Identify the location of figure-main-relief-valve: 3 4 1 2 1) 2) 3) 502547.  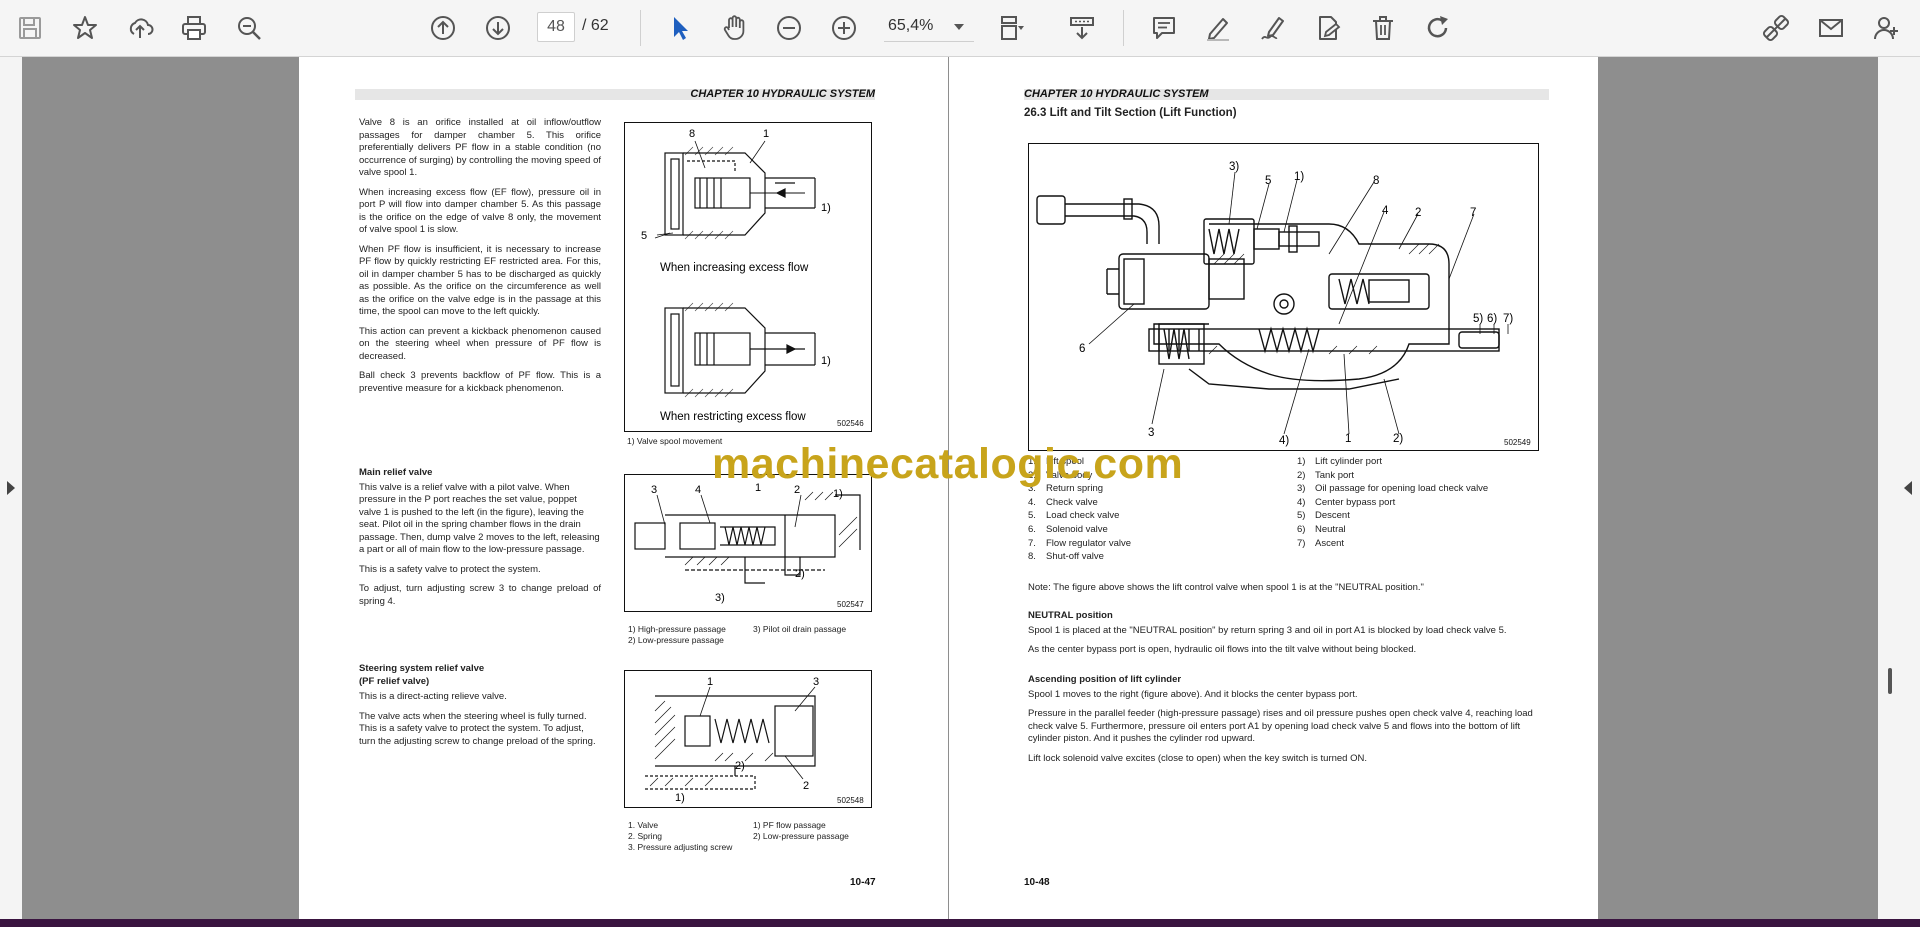
(748, 543).